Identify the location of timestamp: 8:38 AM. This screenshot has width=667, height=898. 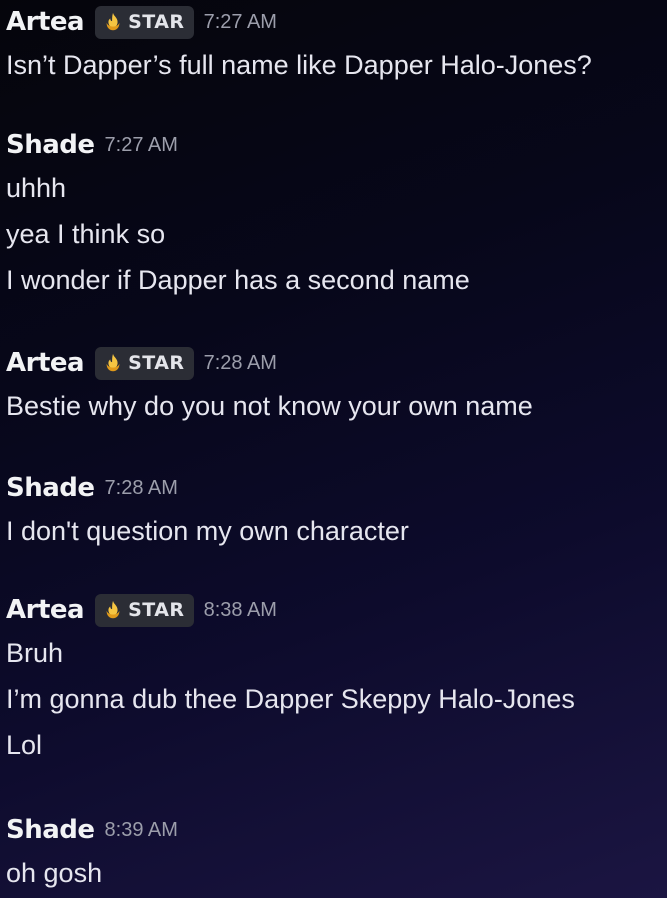
(240, 610).